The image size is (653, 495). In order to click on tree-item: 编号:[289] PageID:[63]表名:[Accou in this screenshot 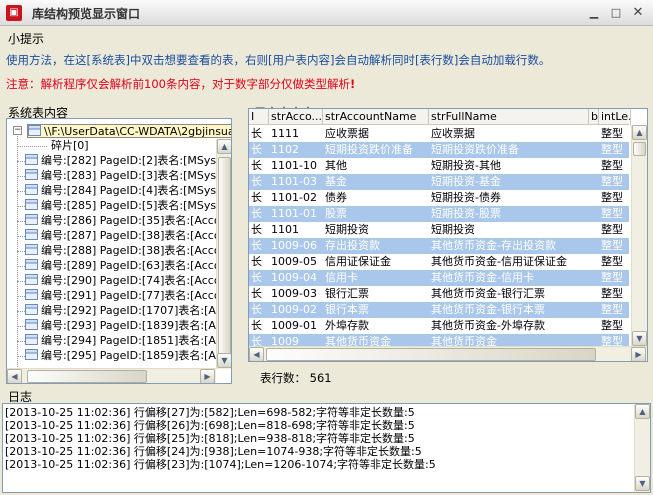, I will do `click(126, 266)`.